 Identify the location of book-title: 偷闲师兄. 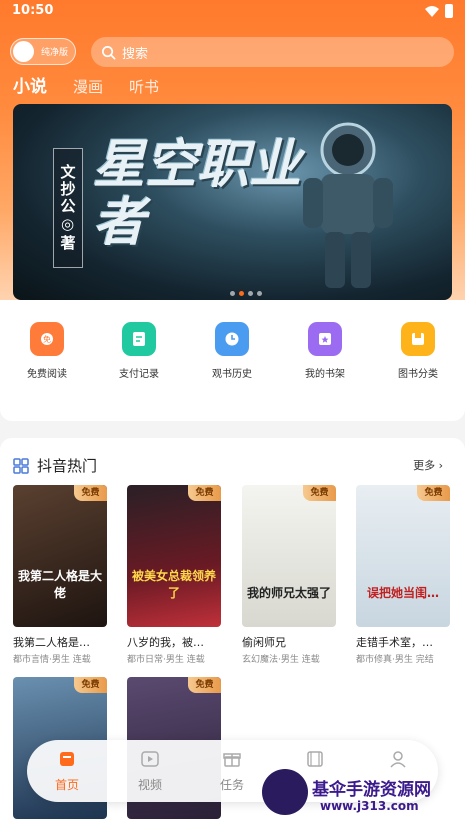
(264, 642).